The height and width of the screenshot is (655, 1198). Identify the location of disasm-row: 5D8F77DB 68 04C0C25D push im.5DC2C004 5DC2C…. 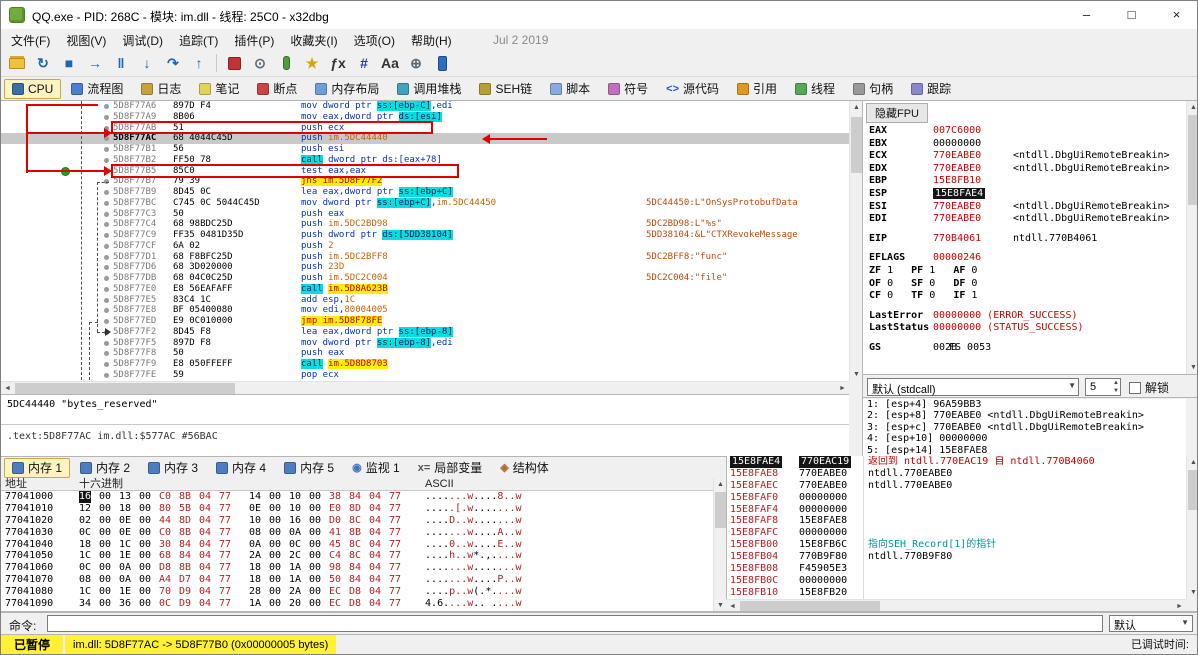
(425, 278).